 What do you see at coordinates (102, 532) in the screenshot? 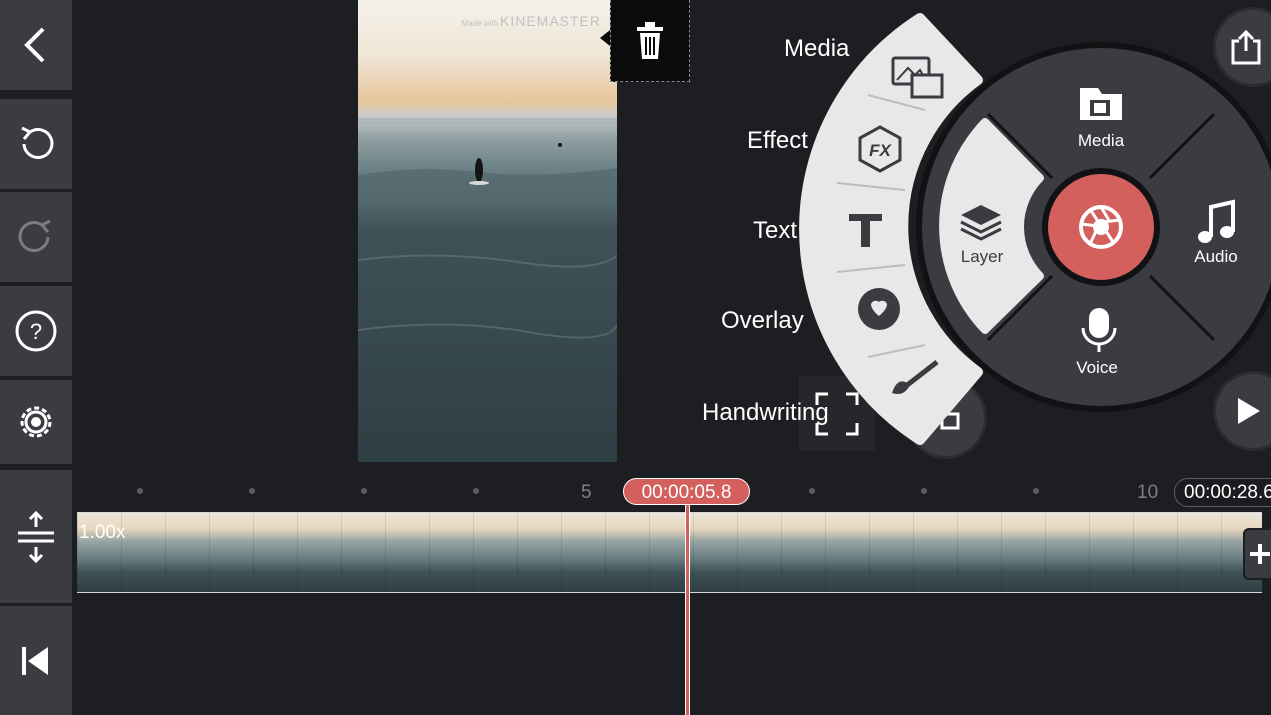
I see `clip-speed-label: 1.00x` at bounding box center [102, 532].